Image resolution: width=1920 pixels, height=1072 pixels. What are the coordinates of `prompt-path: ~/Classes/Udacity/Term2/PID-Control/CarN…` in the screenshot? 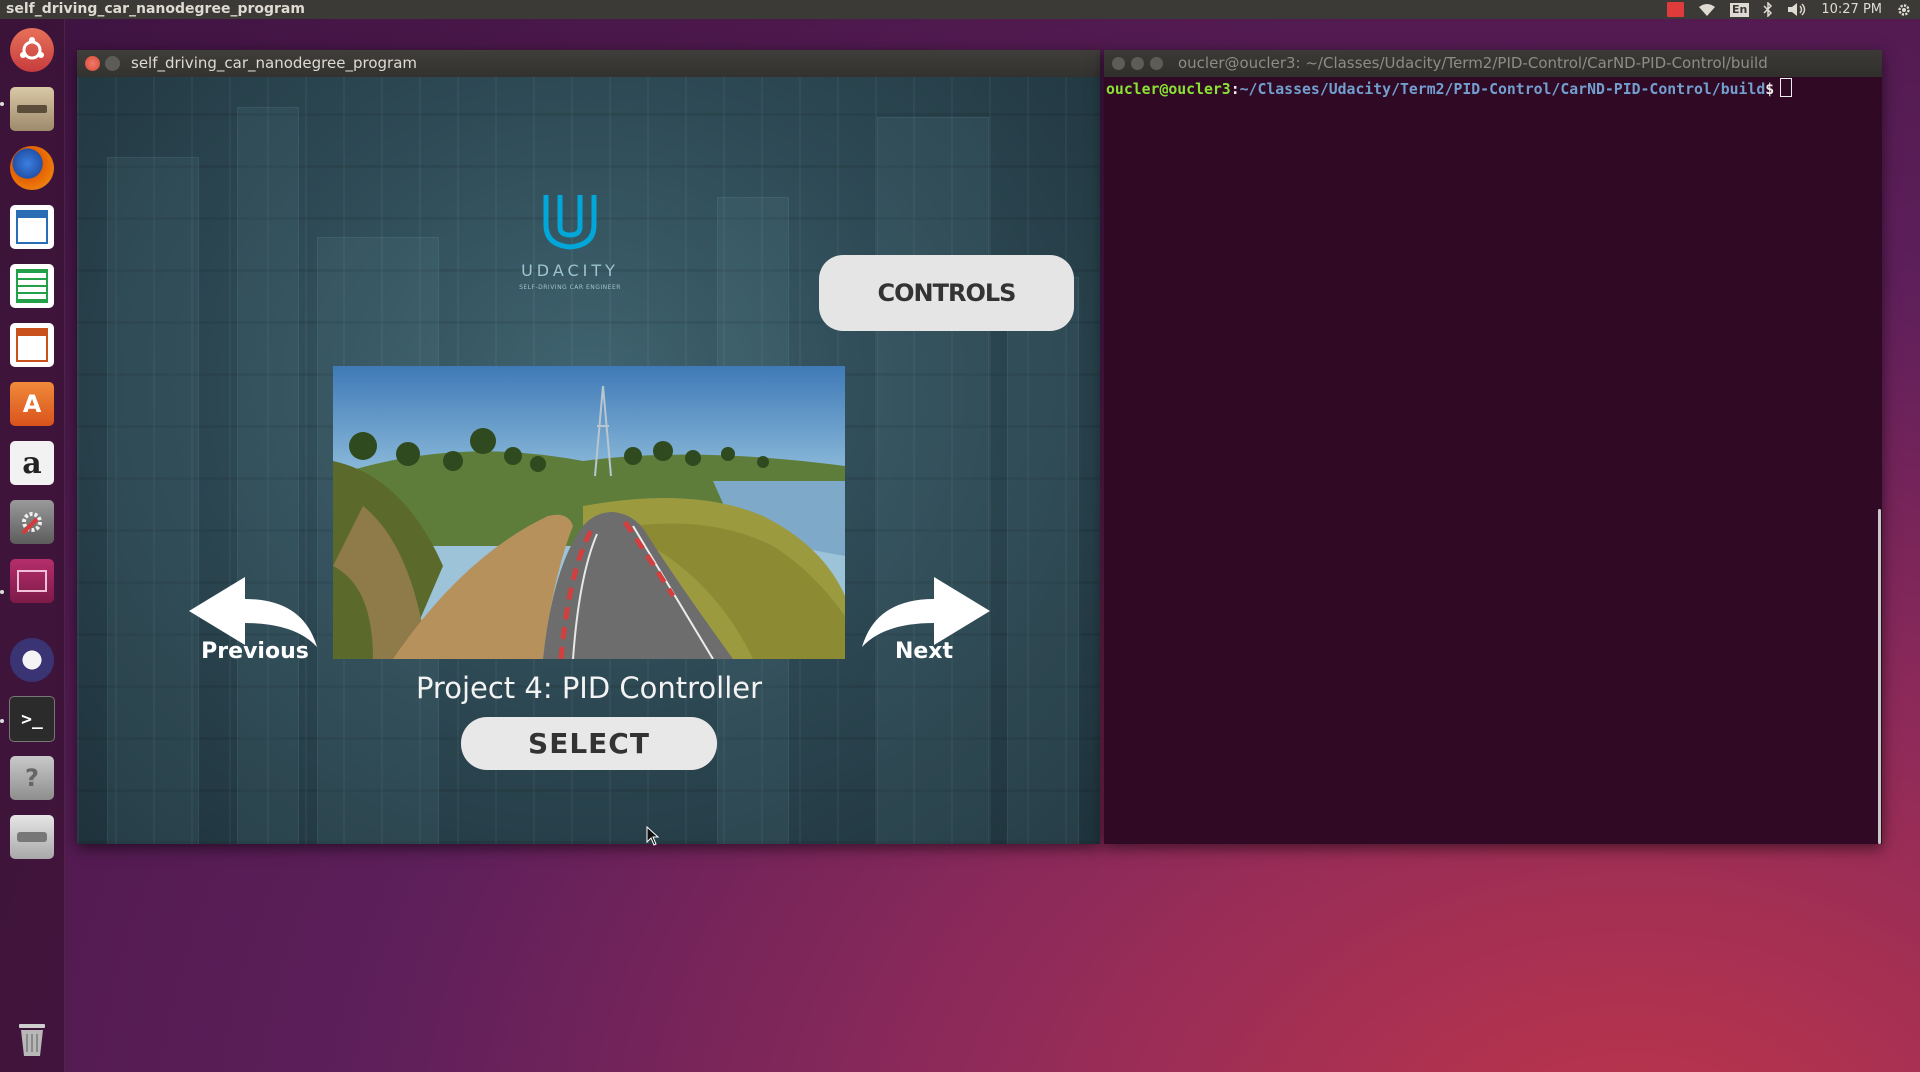 It's located at (1502, 89).